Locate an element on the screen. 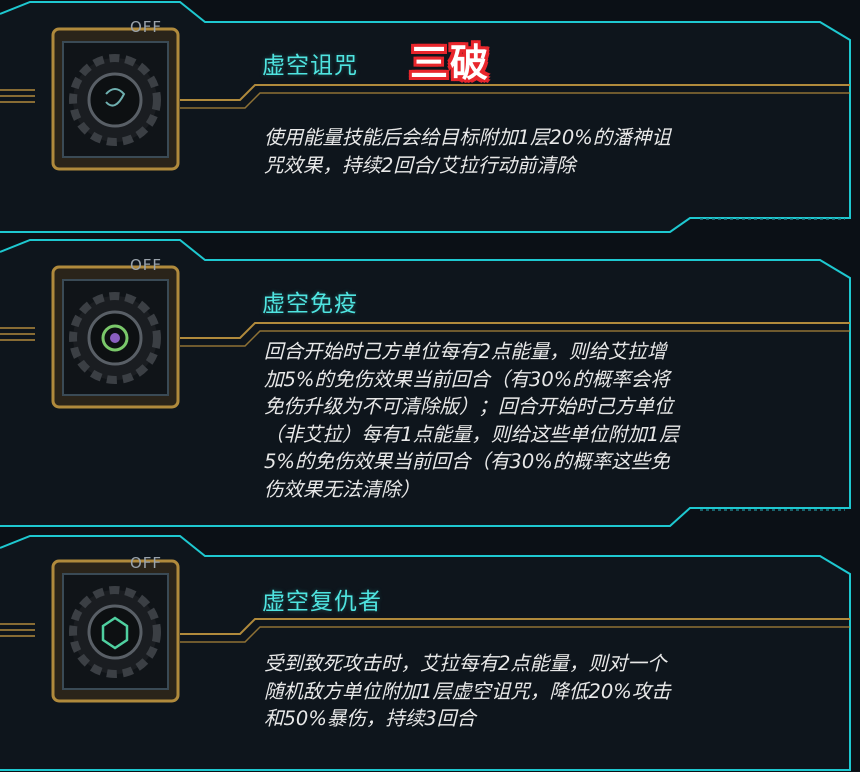 This screenshot has width=860, height=772. skill-description: 使用能量技能后会给目标附加1层20%的潘神诅 咒效果，持续2回合/艾拉行动前清除 is located at coordinates (467, 151).